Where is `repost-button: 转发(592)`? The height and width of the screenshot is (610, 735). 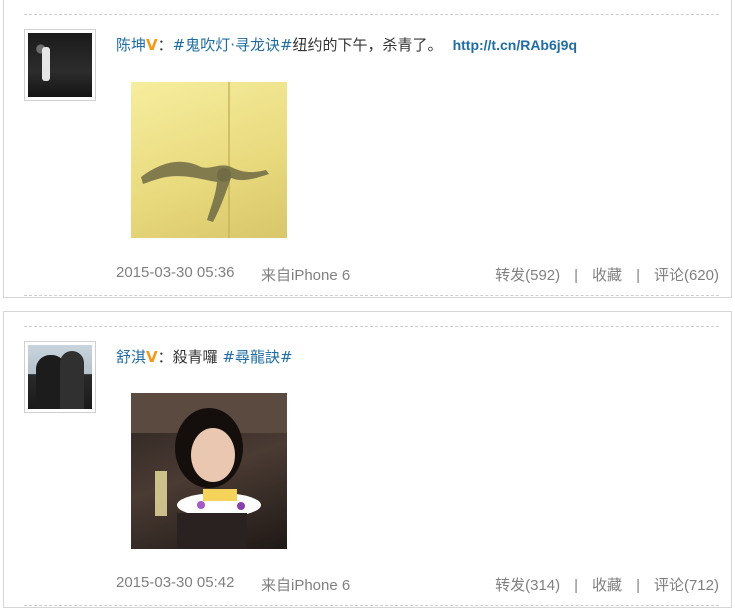 repost-button: 转发(592) is located at coordinates (527, 275).